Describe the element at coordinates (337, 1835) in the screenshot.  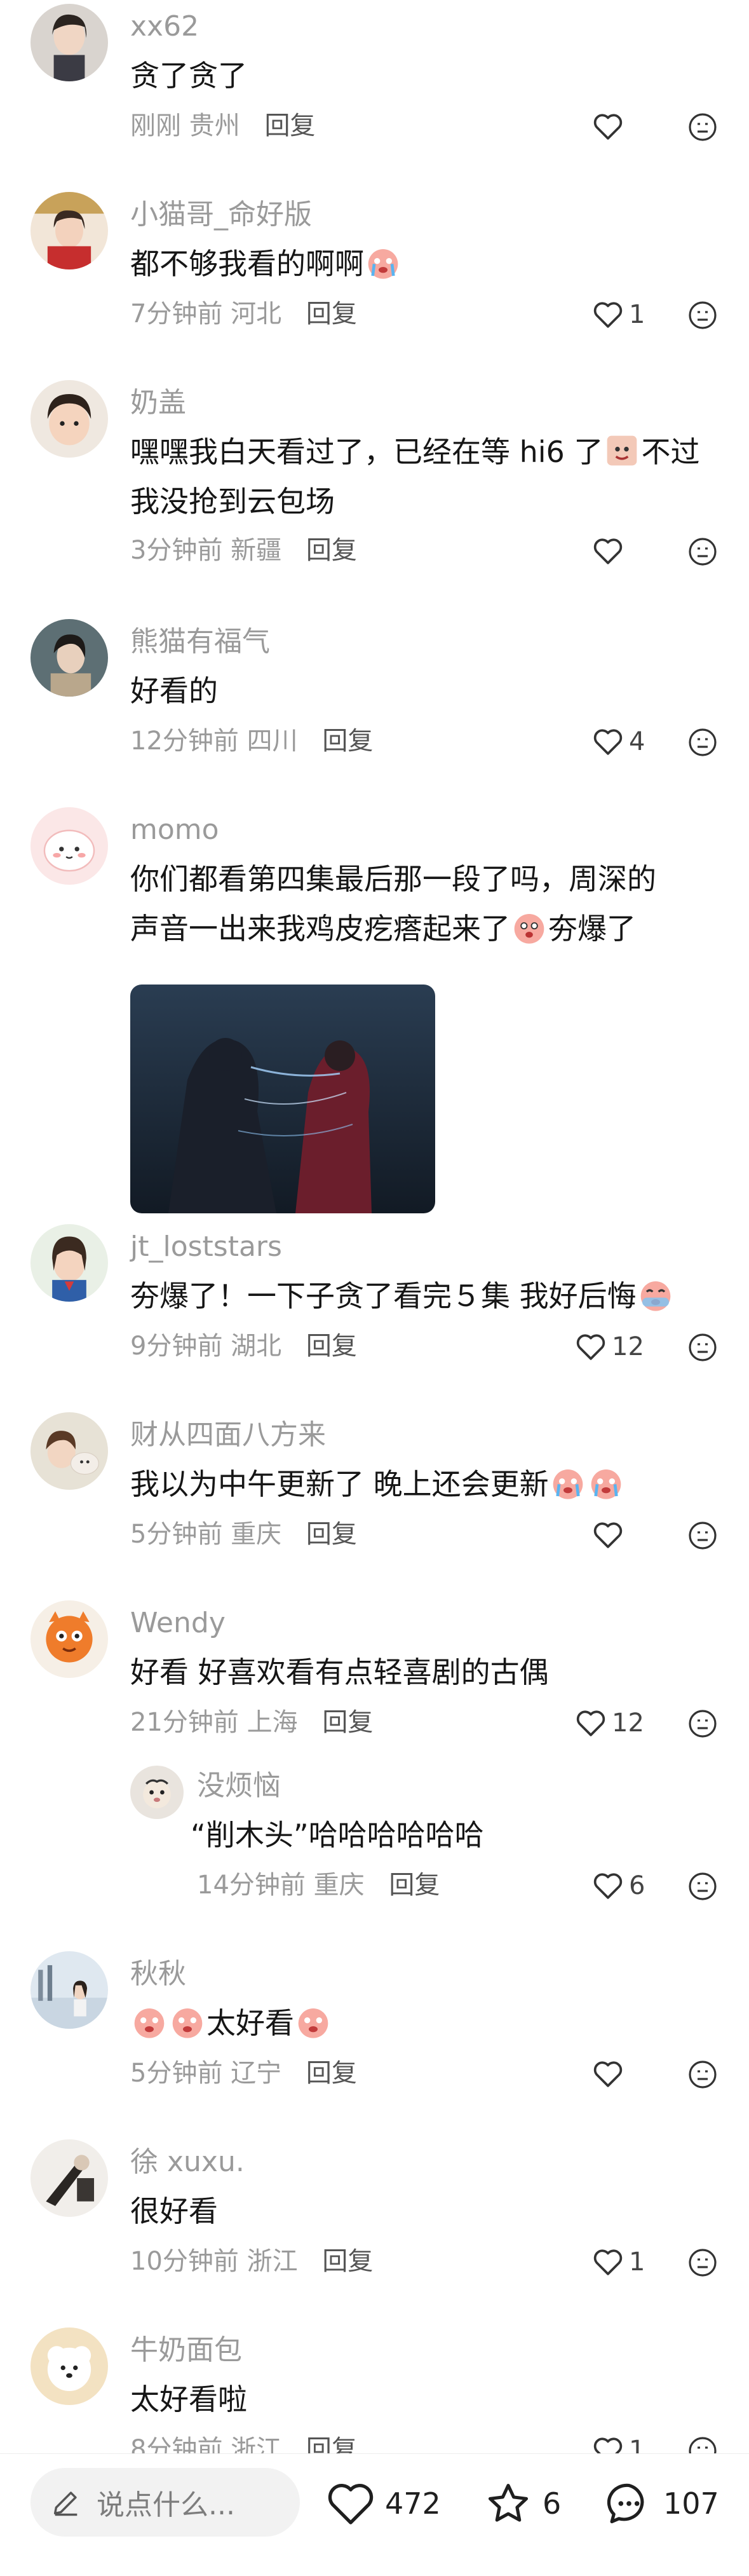
I see `comment-text: “削木头”哈哈哈哈哈哈` at that location.